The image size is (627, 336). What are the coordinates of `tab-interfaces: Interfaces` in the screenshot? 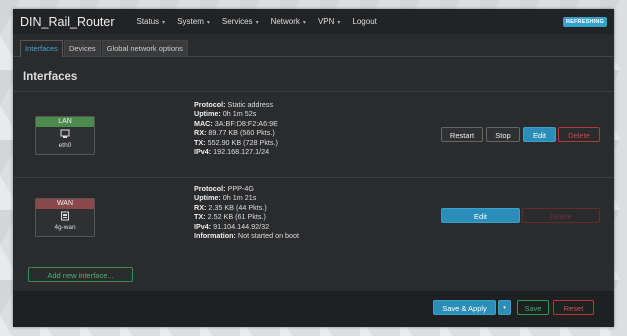 It's located at (41, 48).